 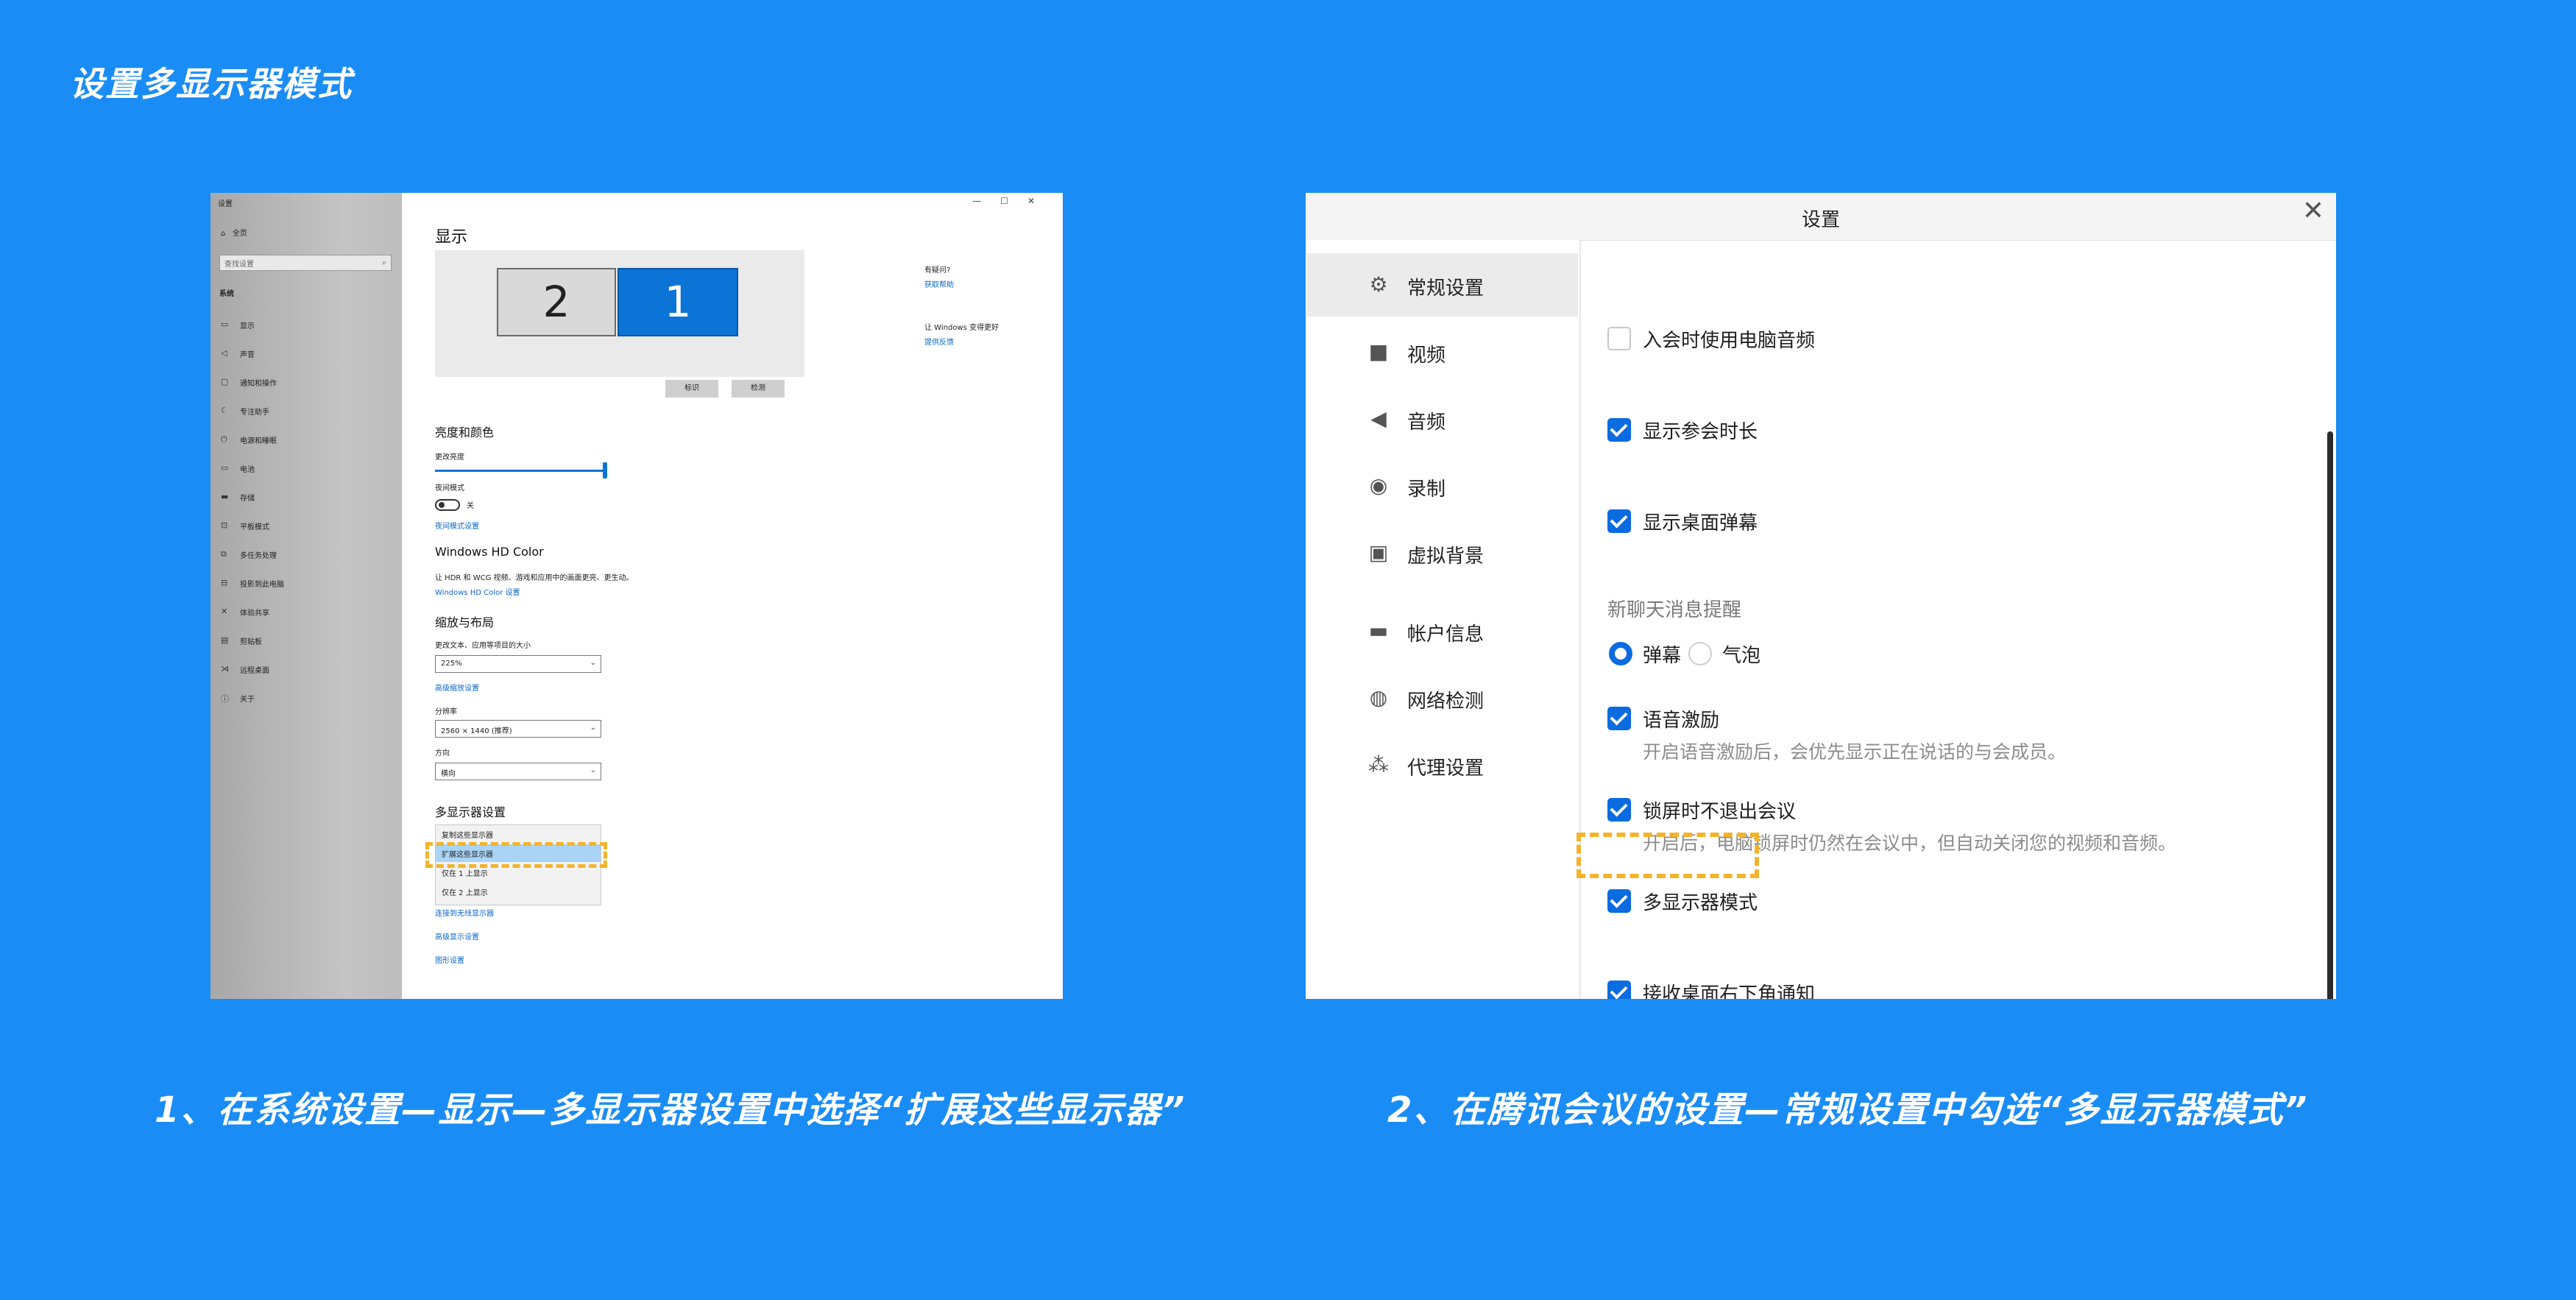 What do you see at coordinates (1620, 653) in the screenshot?
I see `reminder-barrage-radio` at bounding box center [1620, 653].